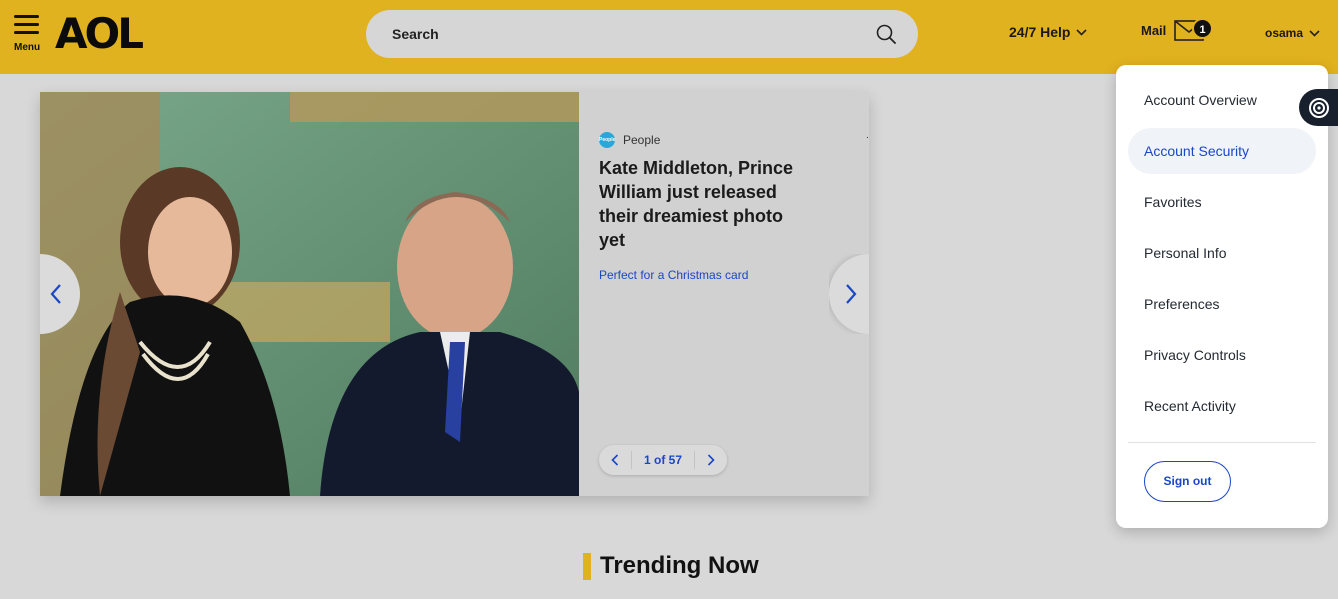  What do you see at coordinates (587, 566) in the screenshot?
I see `trending-accent-bar` at bounding box center [587, 566].